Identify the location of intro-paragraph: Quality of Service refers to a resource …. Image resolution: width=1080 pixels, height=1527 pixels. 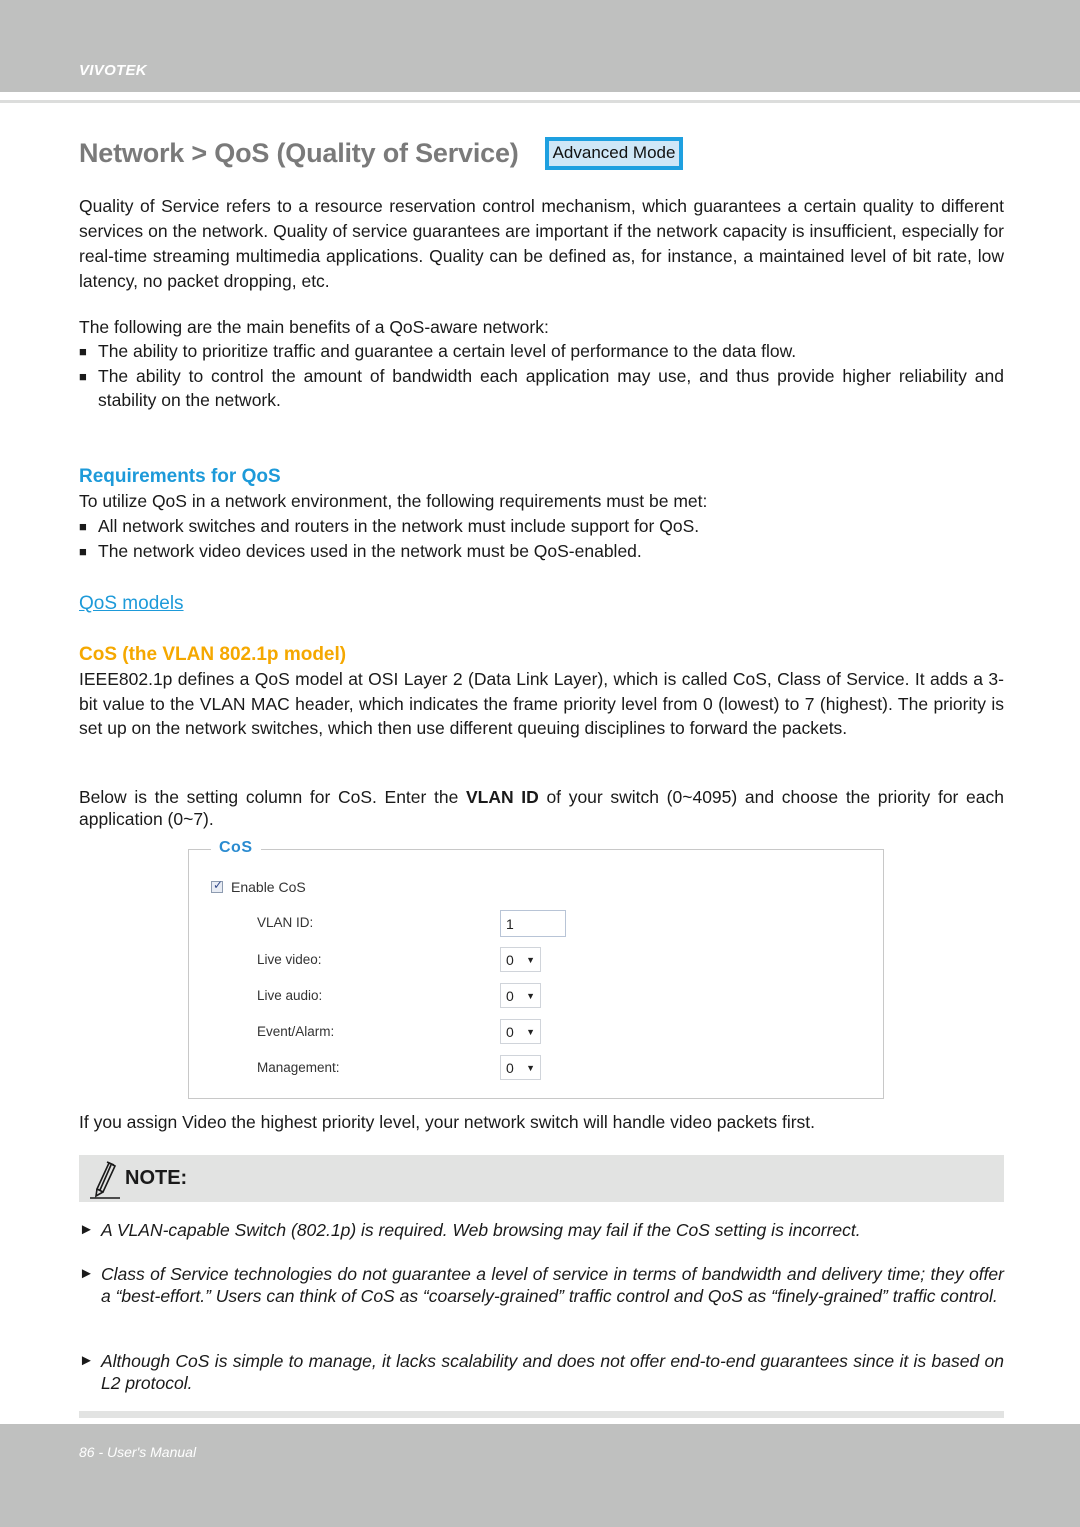
(541, 243).